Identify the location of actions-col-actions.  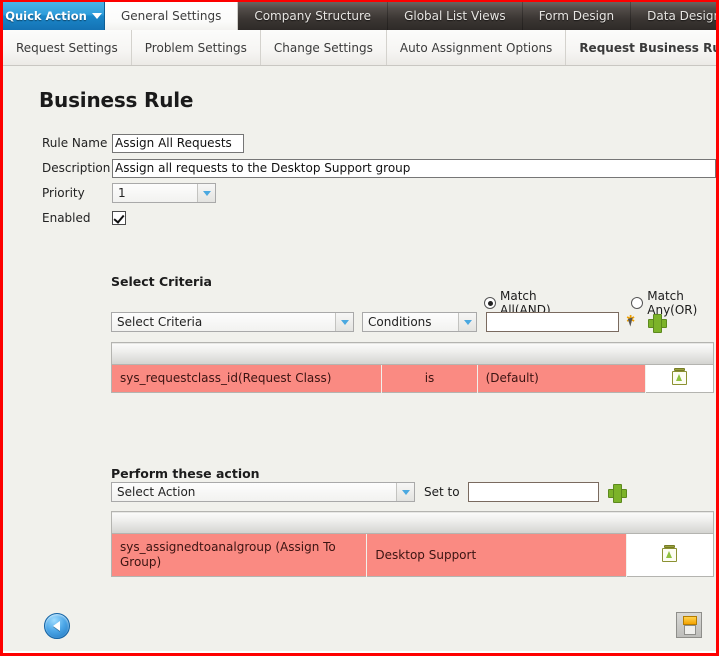
(670, 522).